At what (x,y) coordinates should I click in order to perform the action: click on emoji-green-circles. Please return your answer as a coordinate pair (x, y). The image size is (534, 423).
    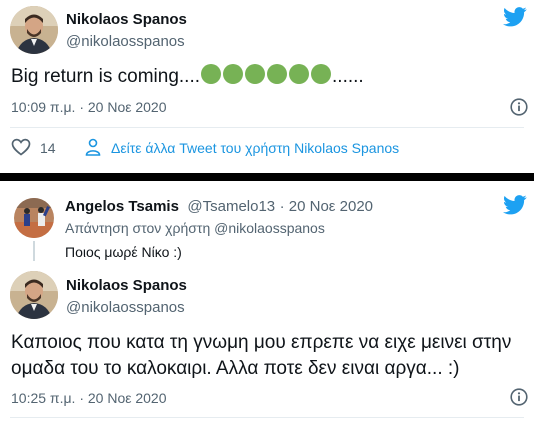
    Looking at the image, I should click on (266, 75).